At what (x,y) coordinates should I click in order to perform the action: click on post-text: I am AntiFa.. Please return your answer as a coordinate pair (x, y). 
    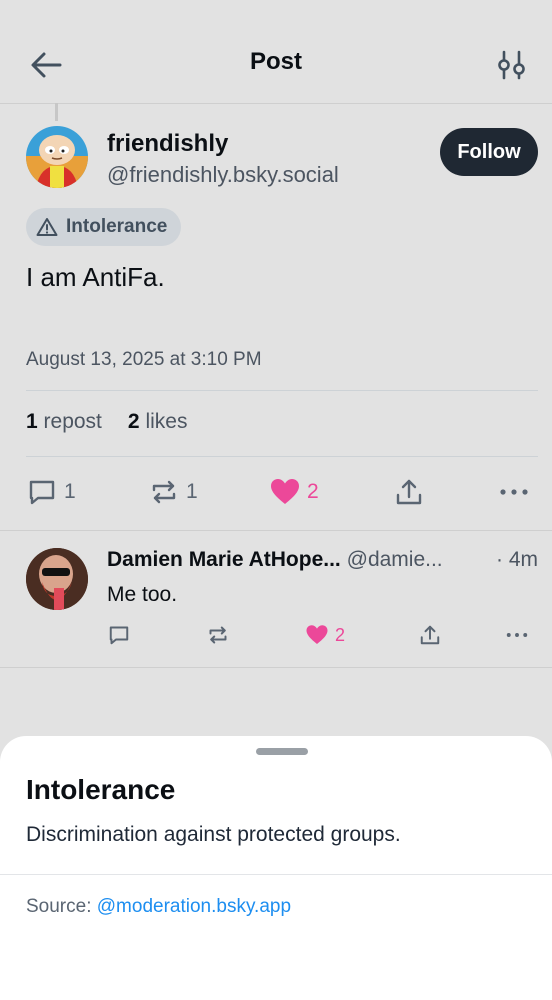
    Looking at the image, I should click on (95, 277).